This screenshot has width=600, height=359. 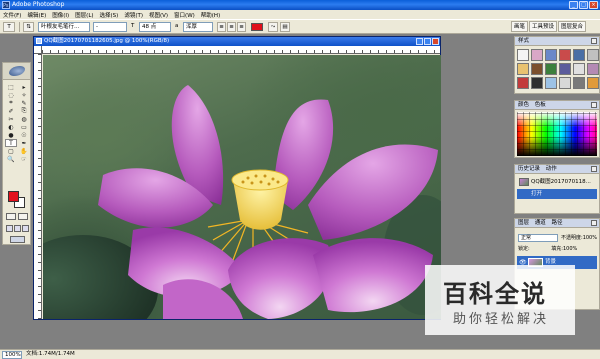 What do you see at coordinates (540, 223) in the screenshot?
I see `tab-channels: 通道` at bounding box center [540, 223].